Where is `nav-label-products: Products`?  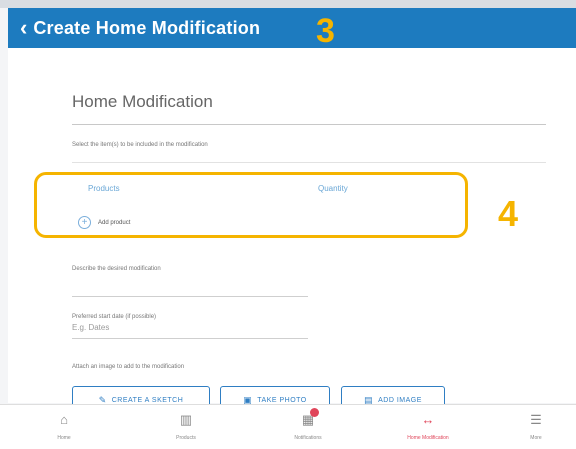 nav-label-products: Products is located at coordinates (186, 438).